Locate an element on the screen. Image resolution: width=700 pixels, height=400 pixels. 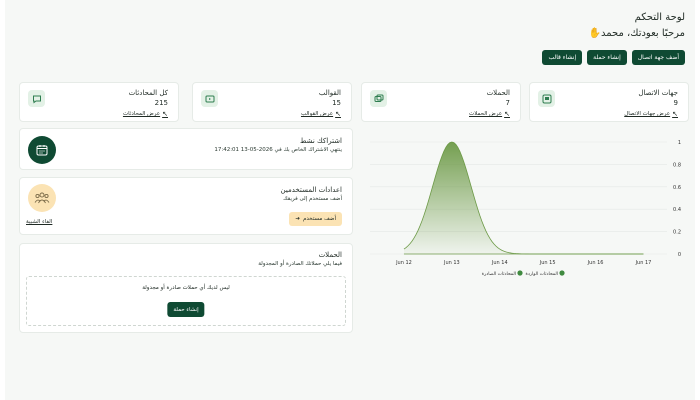
add-contact-button: أضف جهة اتصال is located at coordinates (658, 57).